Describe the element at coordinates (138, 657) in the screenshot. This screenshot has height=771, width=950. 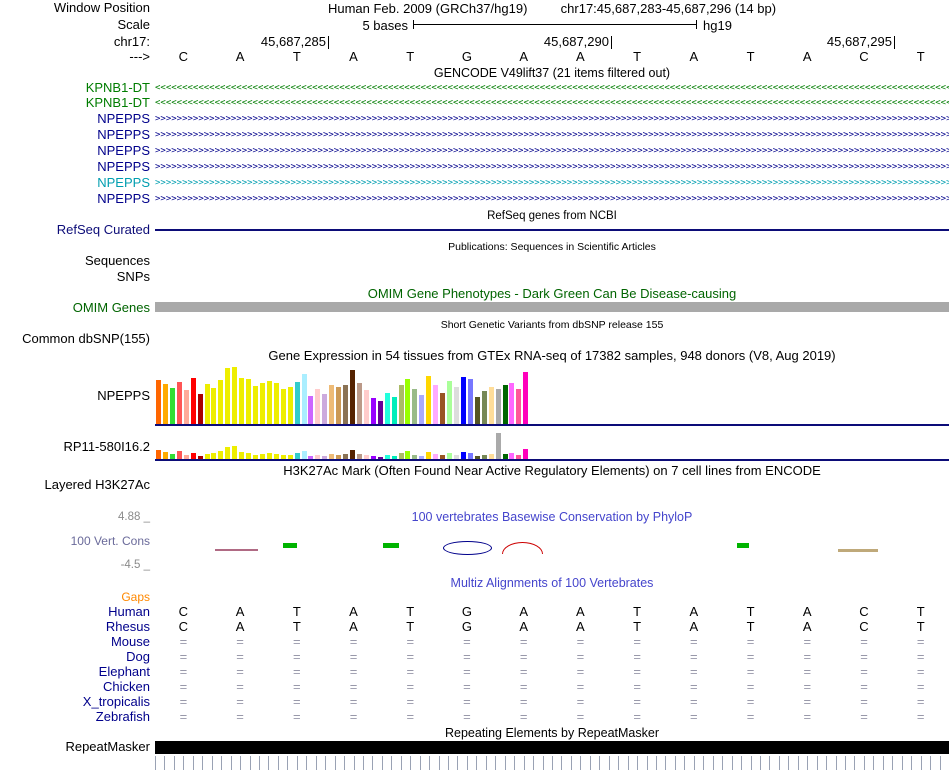
I see `species-label-dog: Dog` at that location.